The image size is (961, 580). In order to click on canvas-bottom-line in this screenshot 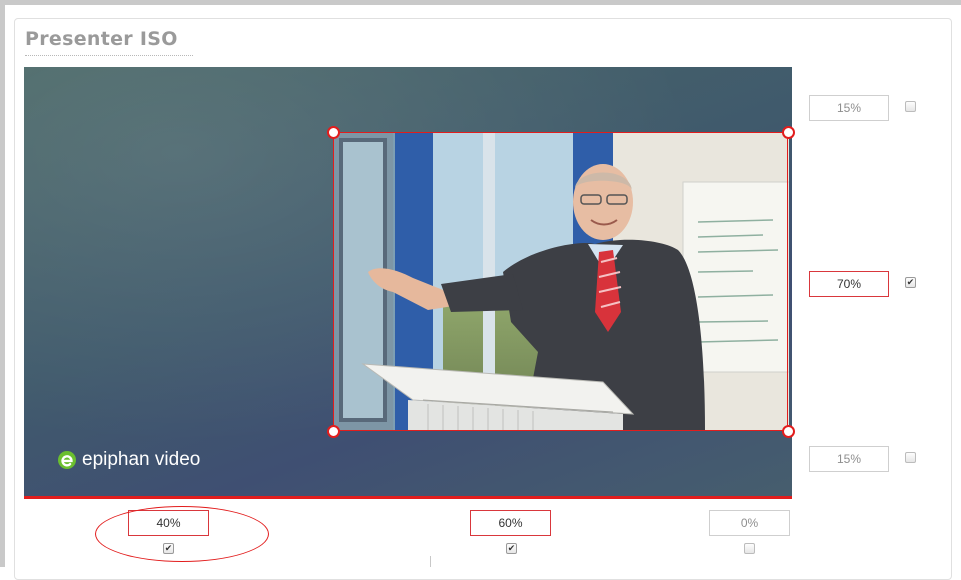, I will do `click(408, 497)`.